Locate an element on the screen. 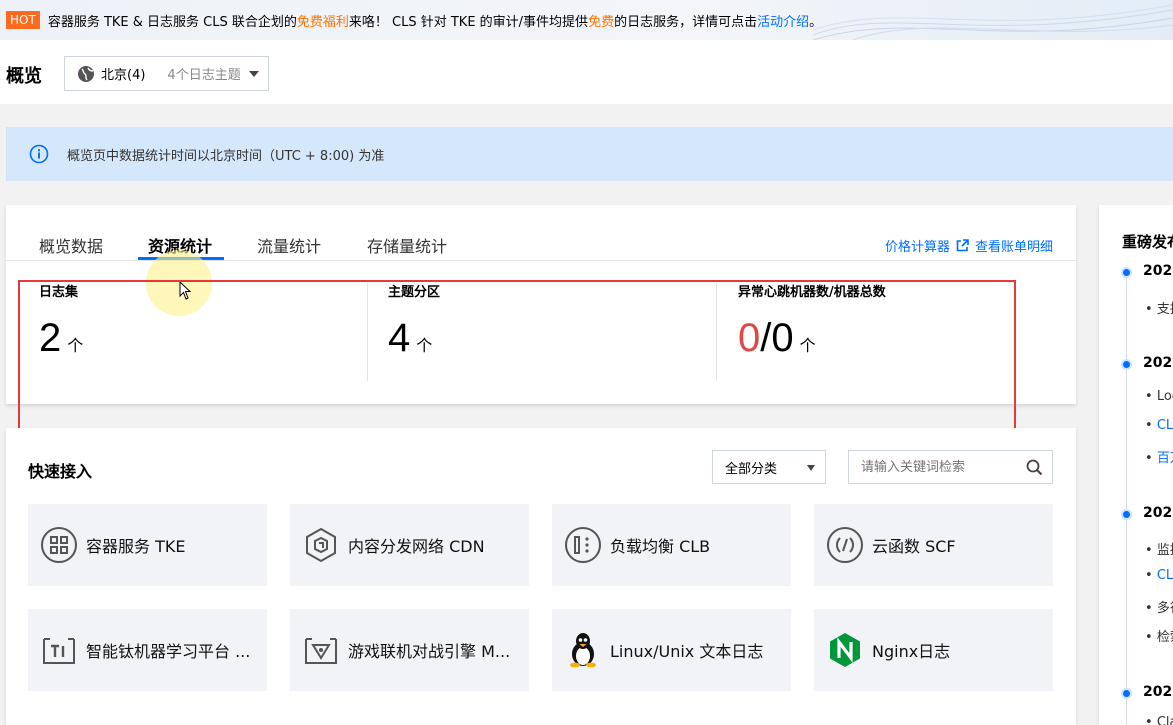 This screenshot has width=1173, height=725. timeline-item: 百万 is located at coordinates (1159, 456).